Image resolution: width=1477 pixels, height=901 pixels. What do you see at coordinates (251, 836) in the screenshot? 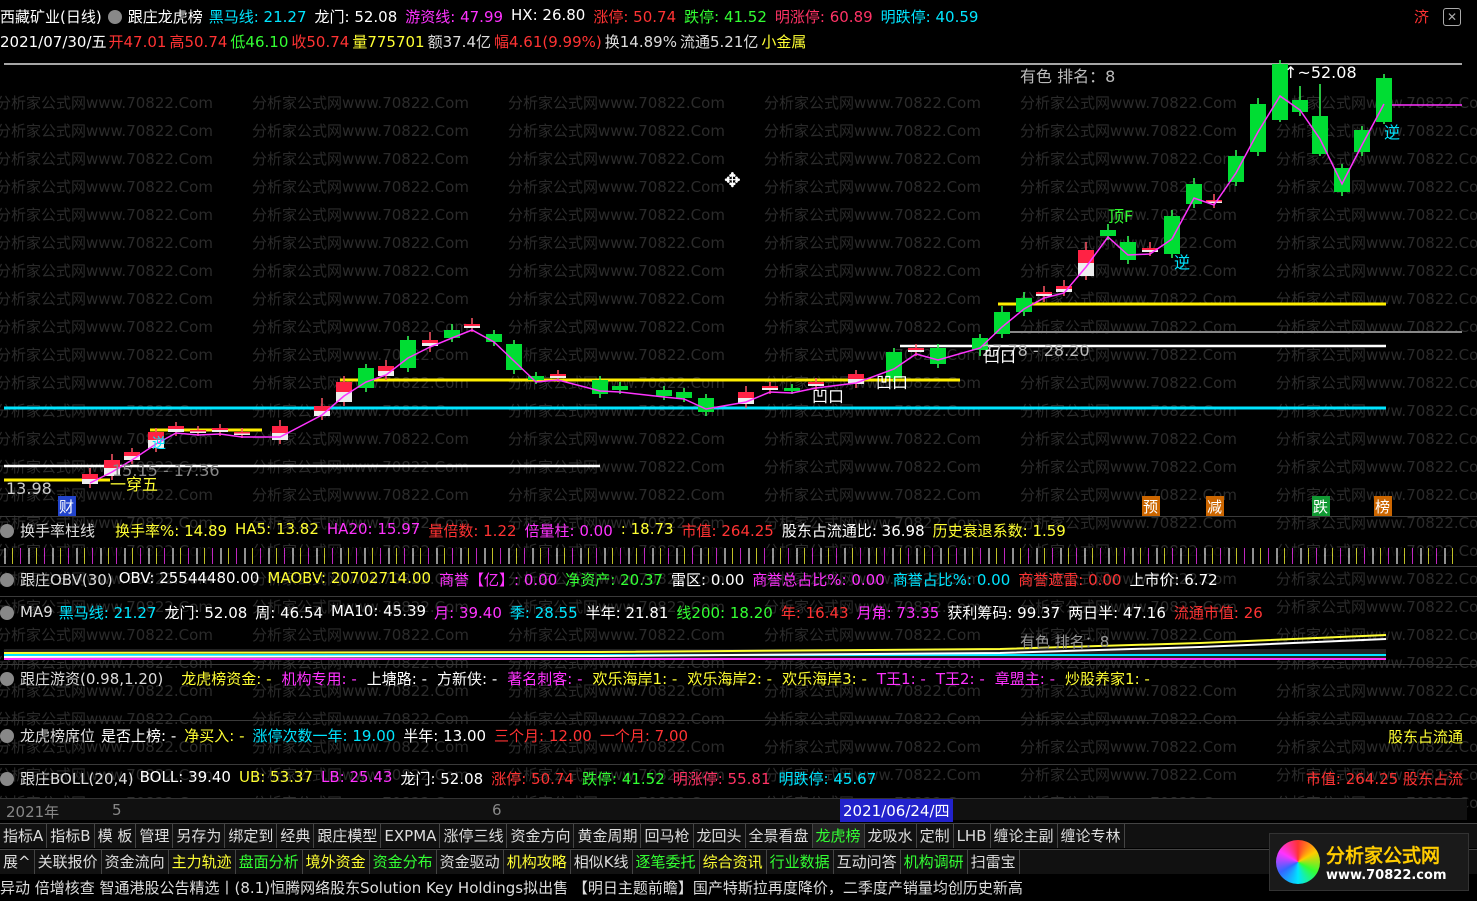
I see `tab-绑定到: 绑定到` at bounding box center [251, 836].